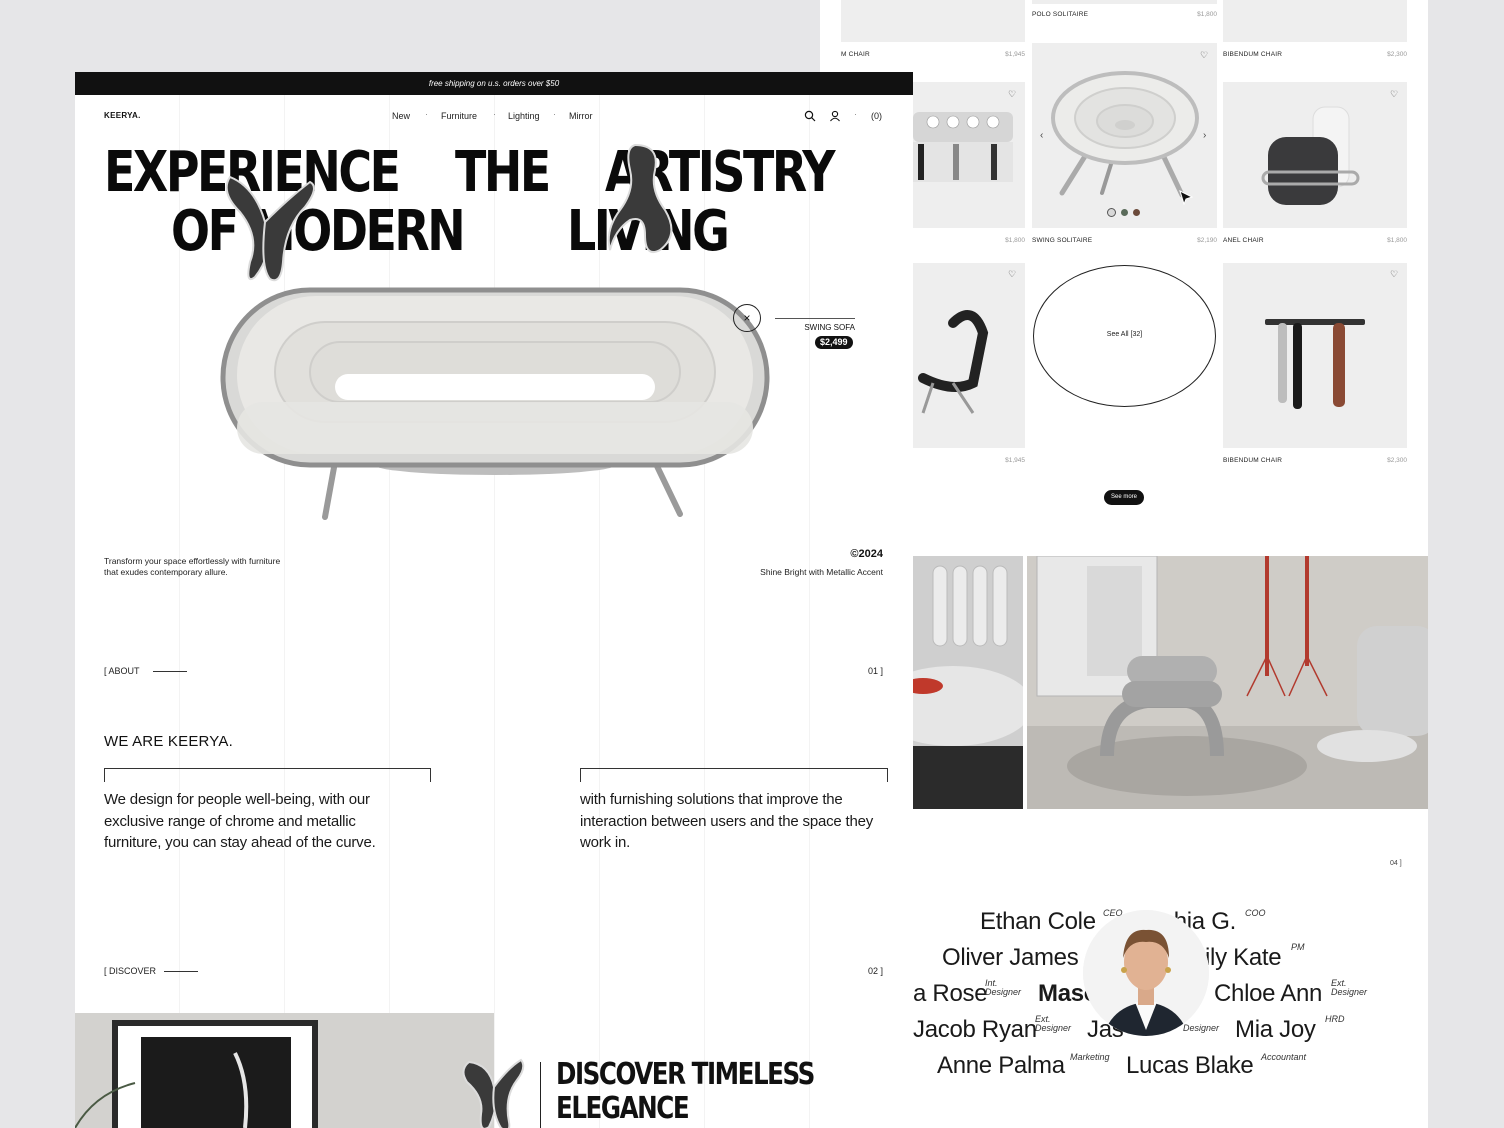 The width and height of the screenshot is (1504, 1128). What do you see at coordinates (685, 1074) in the screenshot?
I see `discover-title: DISCOVER TIMELESS` at bounding box center [685, 1074].